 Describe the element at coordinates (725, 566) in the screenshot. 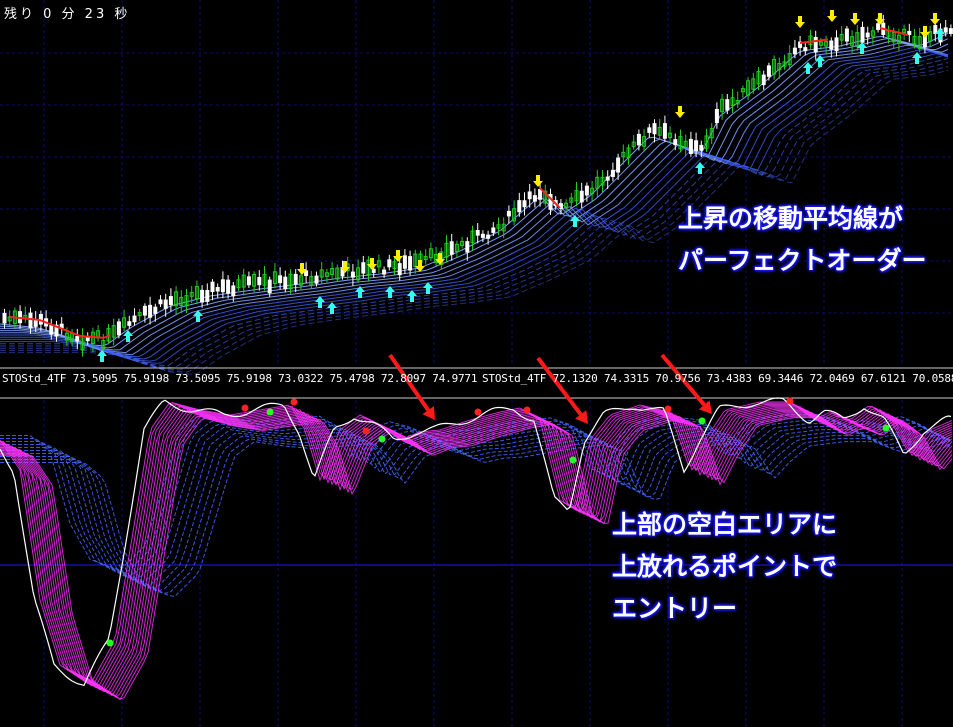

I see `annotation-bottom-line-2: 上放れるポイントで` at that location.